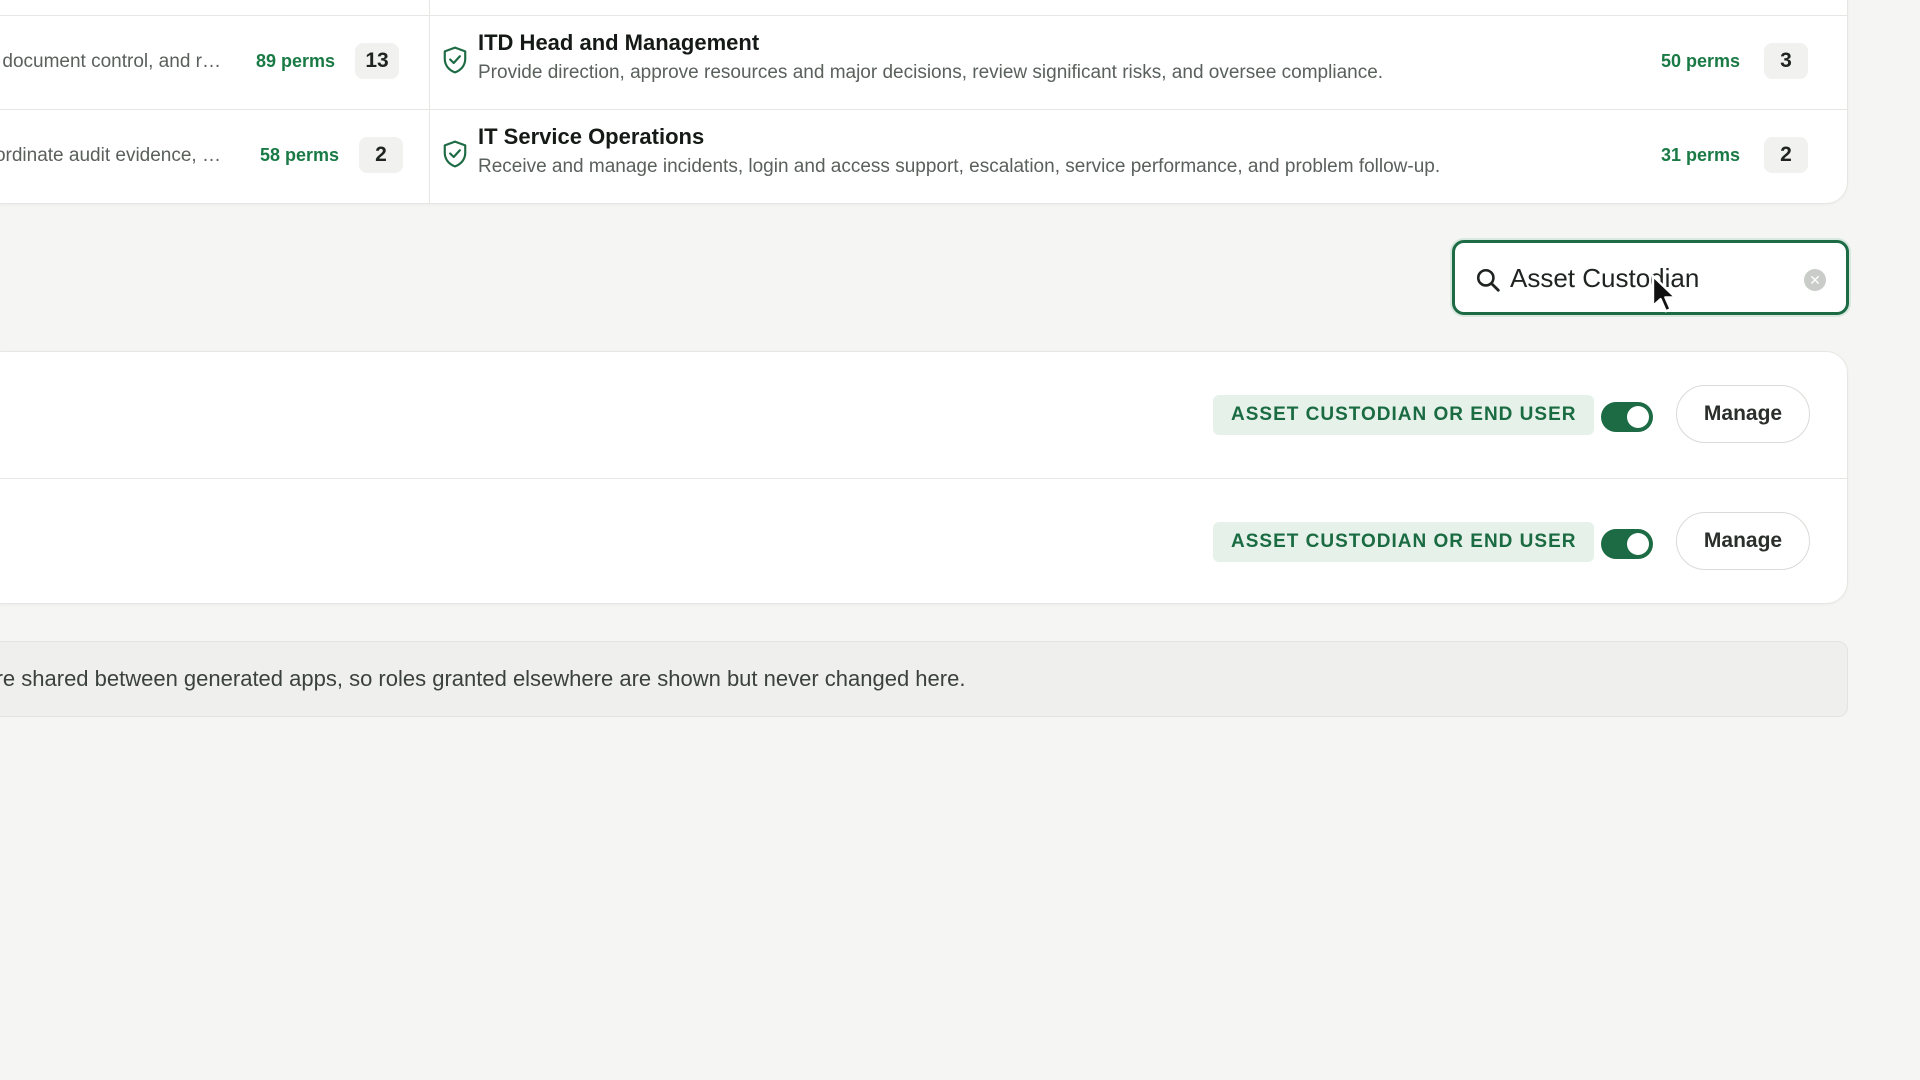  Describe the element at coordinates (300, 155) in the screenshot. I see `role-card-perms: 58 perms` at that location.